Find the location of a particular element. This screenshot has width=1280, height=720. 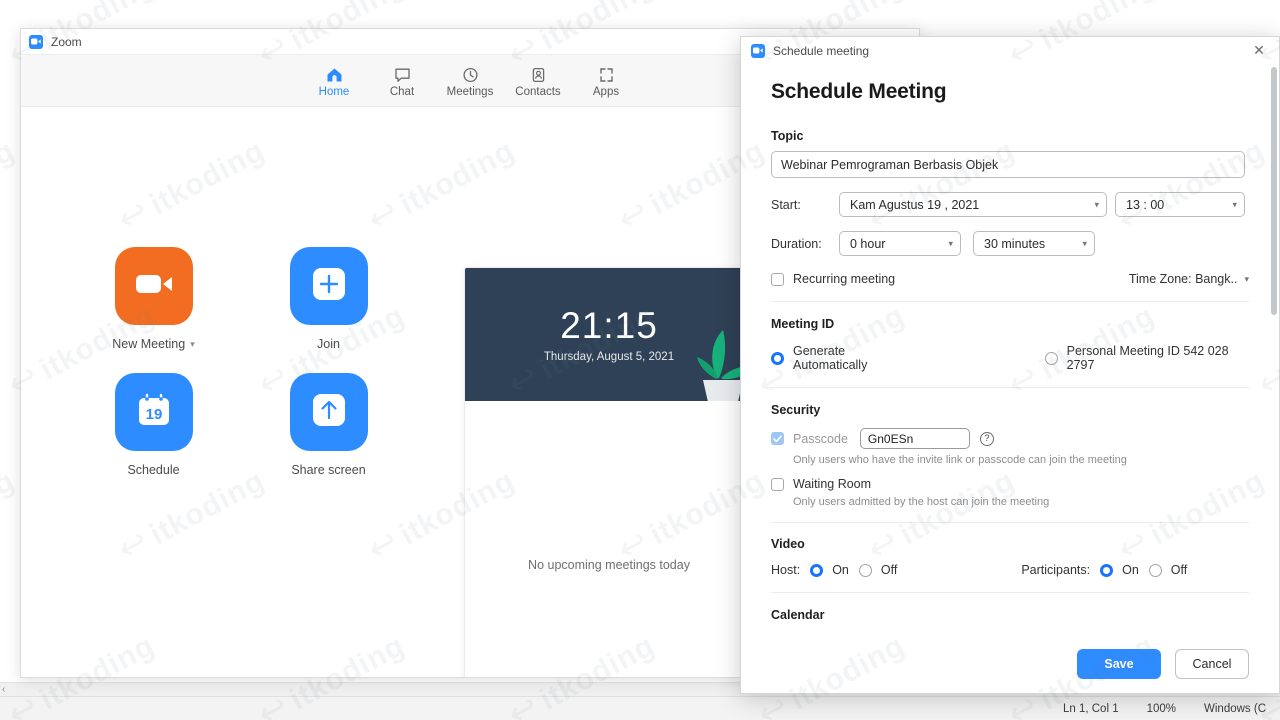

clock-time: 21:15 is located at coordinates (609, 325).